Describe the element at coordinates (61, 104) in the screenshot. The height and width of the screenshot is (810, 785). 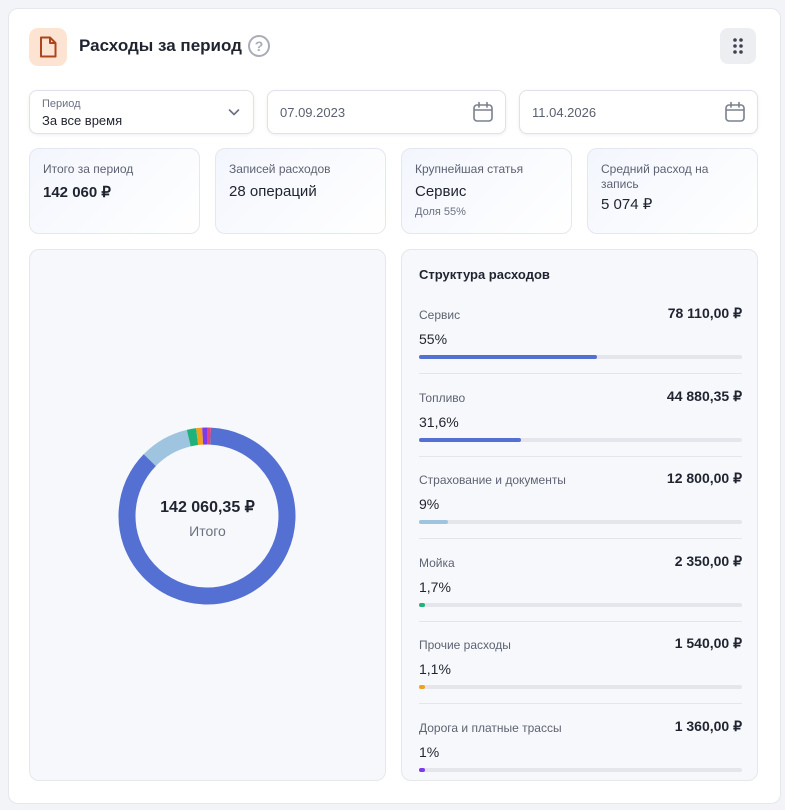
I see `period-label: Период` at that location.